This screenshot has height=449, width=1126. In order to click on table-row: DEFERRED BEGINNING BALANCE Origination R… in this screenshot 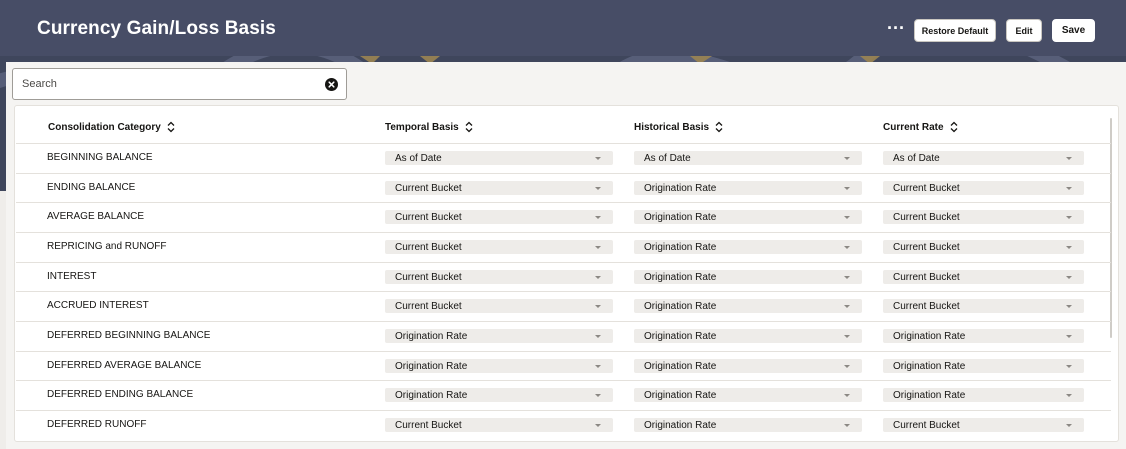, I will do `click(563, 336)`.